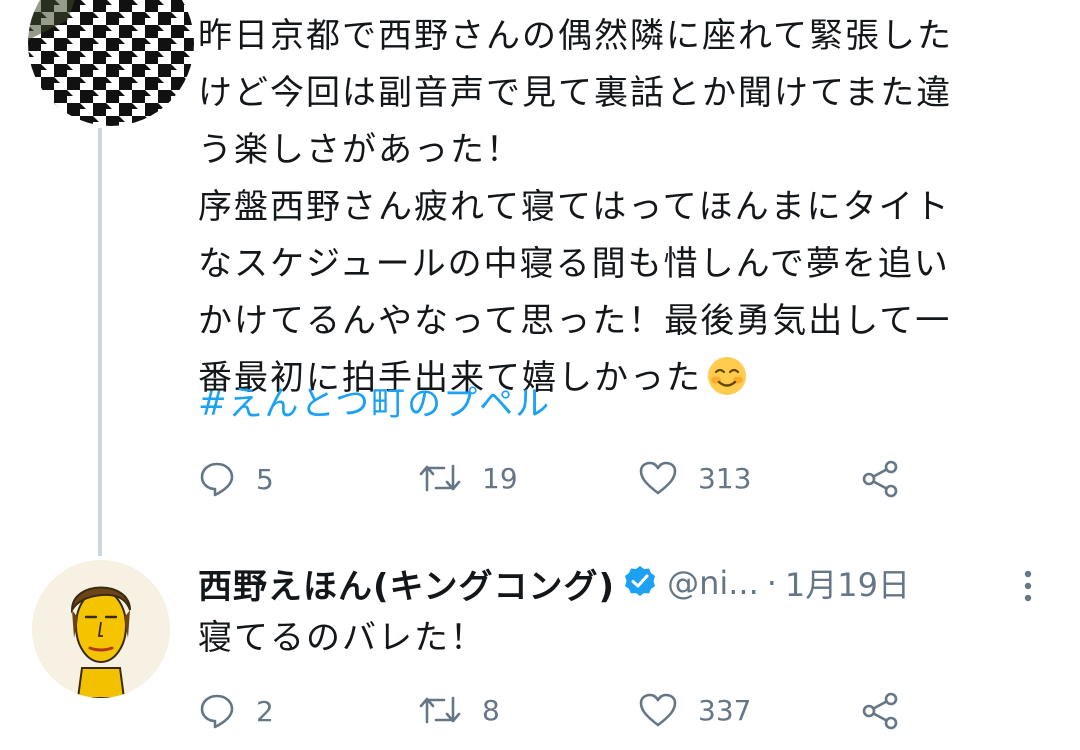 The width and height of the screenshot is (1080, 750). What do you see at coordinates (725, 710) in the screenshot?
I see `like-count: 337` at bounding box center [725, 710].